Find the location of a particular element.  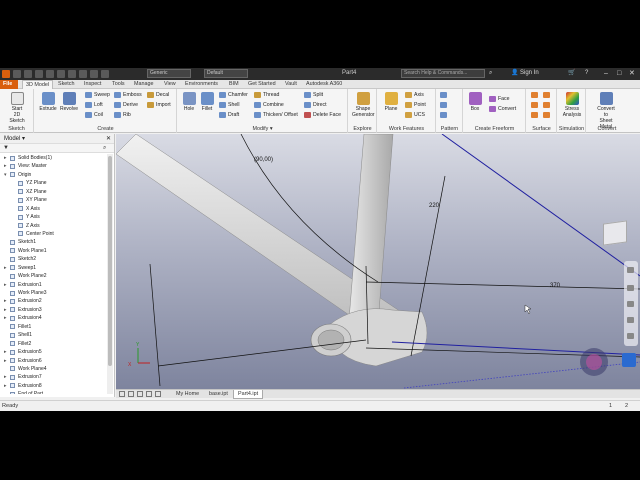

sweep-button: Sweep is located at coordinates (97, 95).